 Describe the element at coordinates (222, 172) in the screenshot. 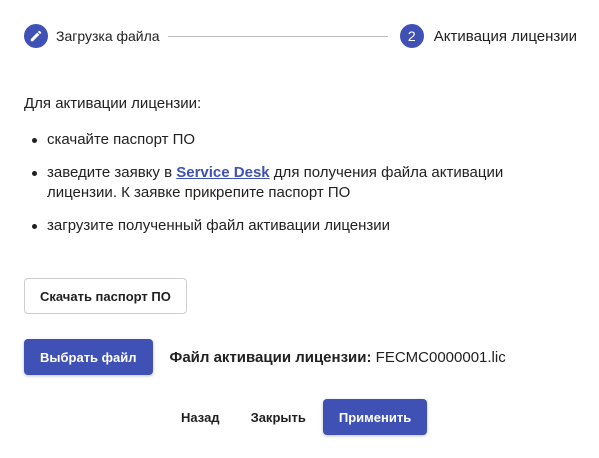

I see `service-desk-link: Service Desk` at that location.